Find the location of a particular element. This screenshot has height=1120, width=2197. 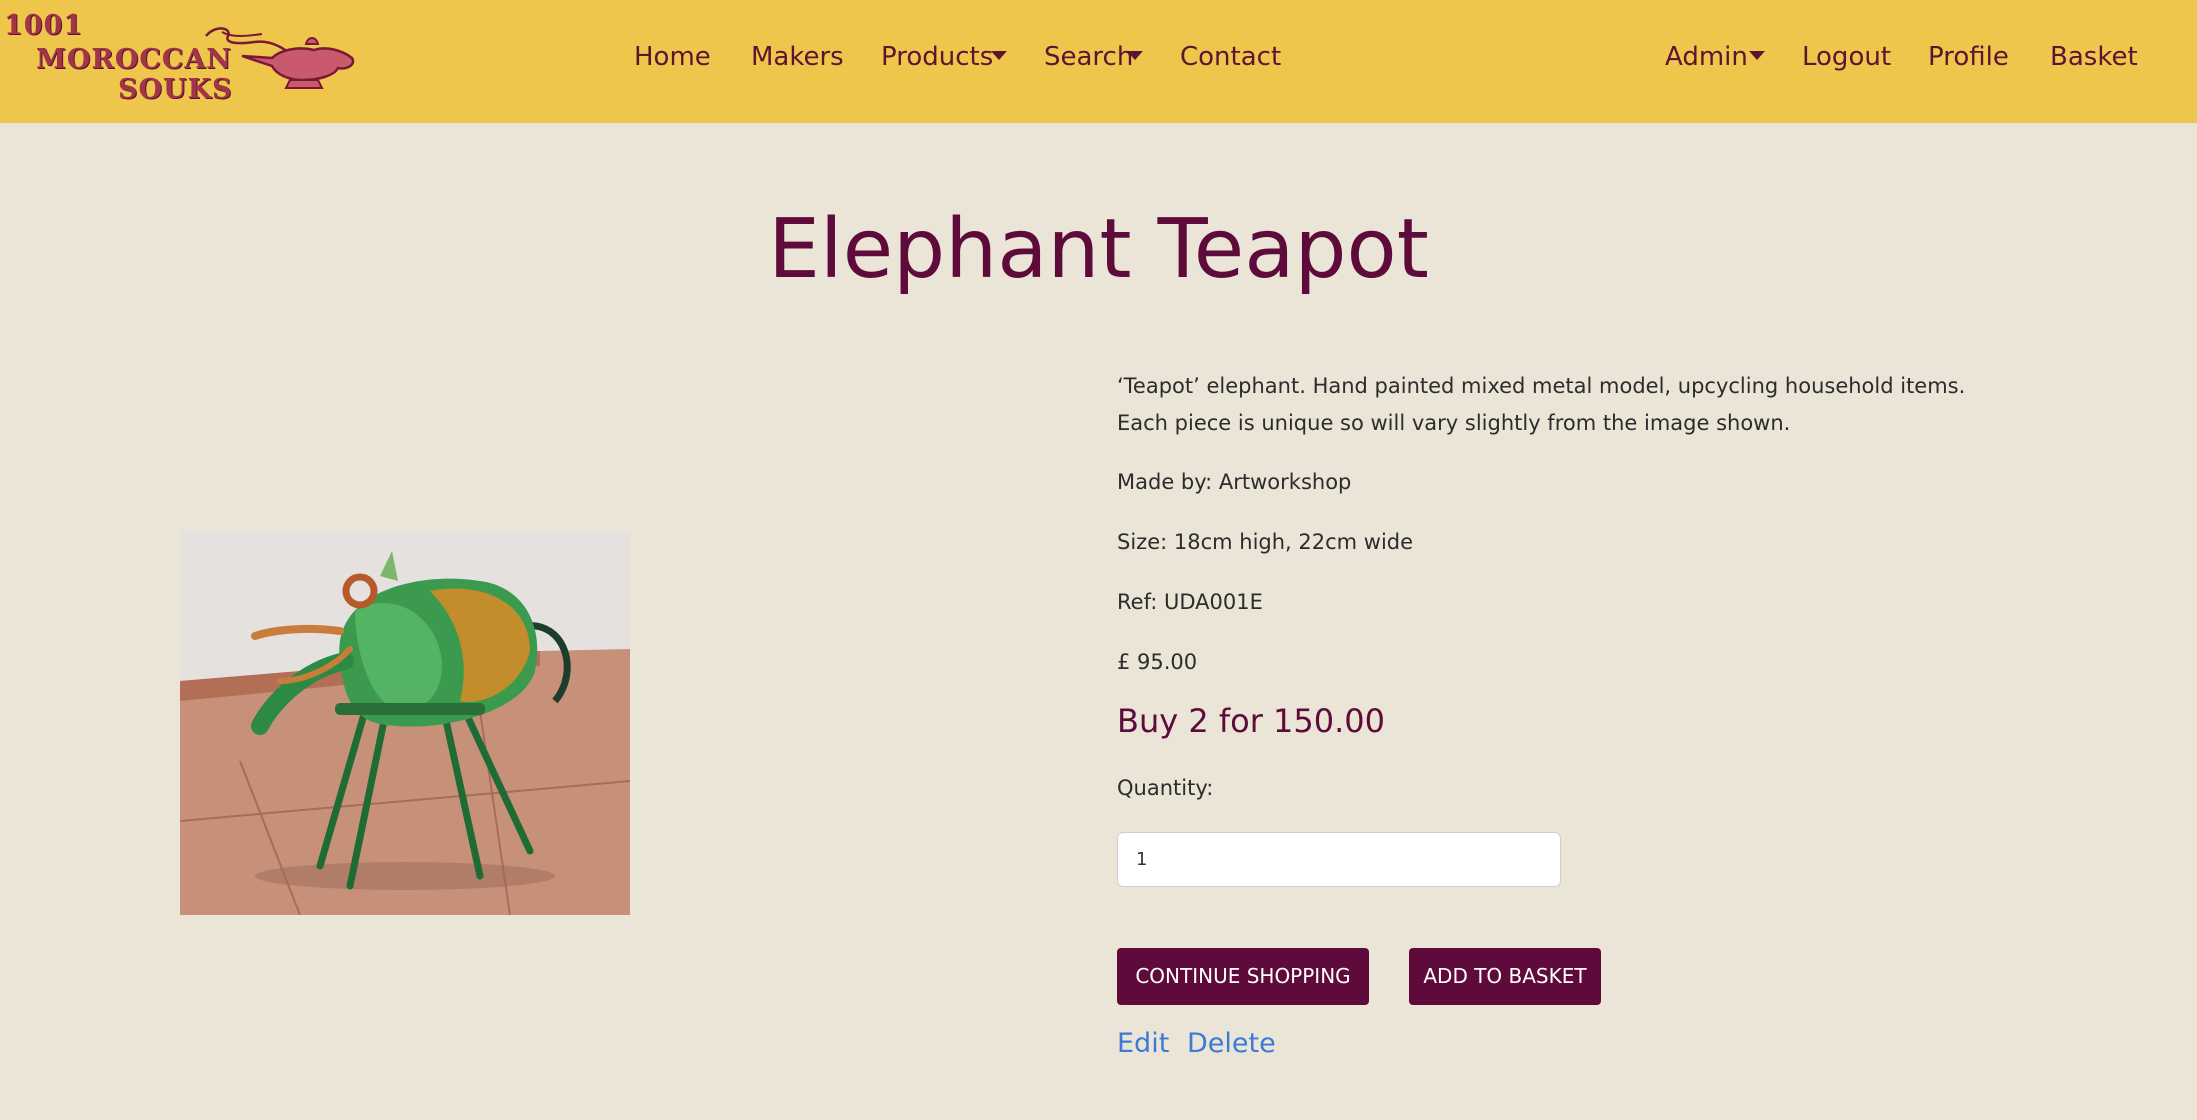

admin-dropdown-caret-icon is located at coordinates (1757, 55).